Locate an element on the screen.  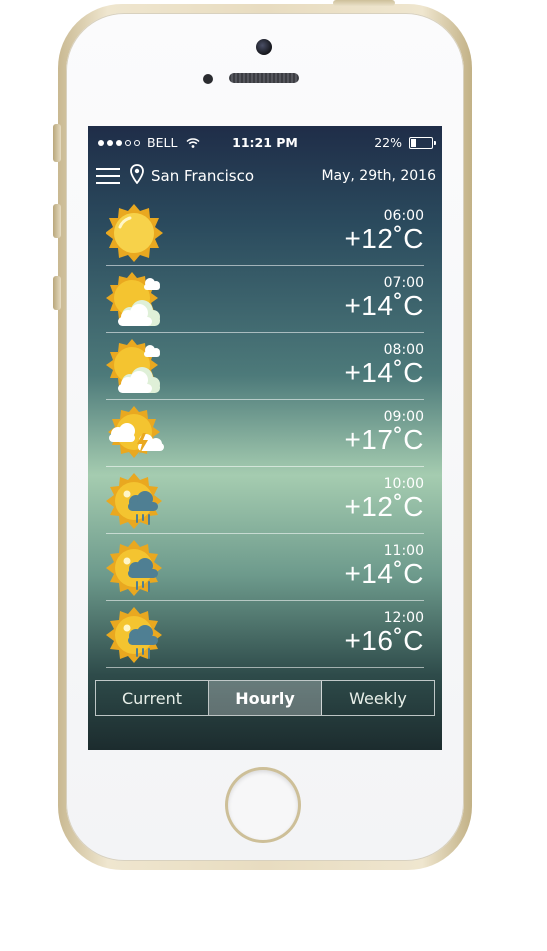
forecast-time: 11:00 is located at coordinates (403, 551).